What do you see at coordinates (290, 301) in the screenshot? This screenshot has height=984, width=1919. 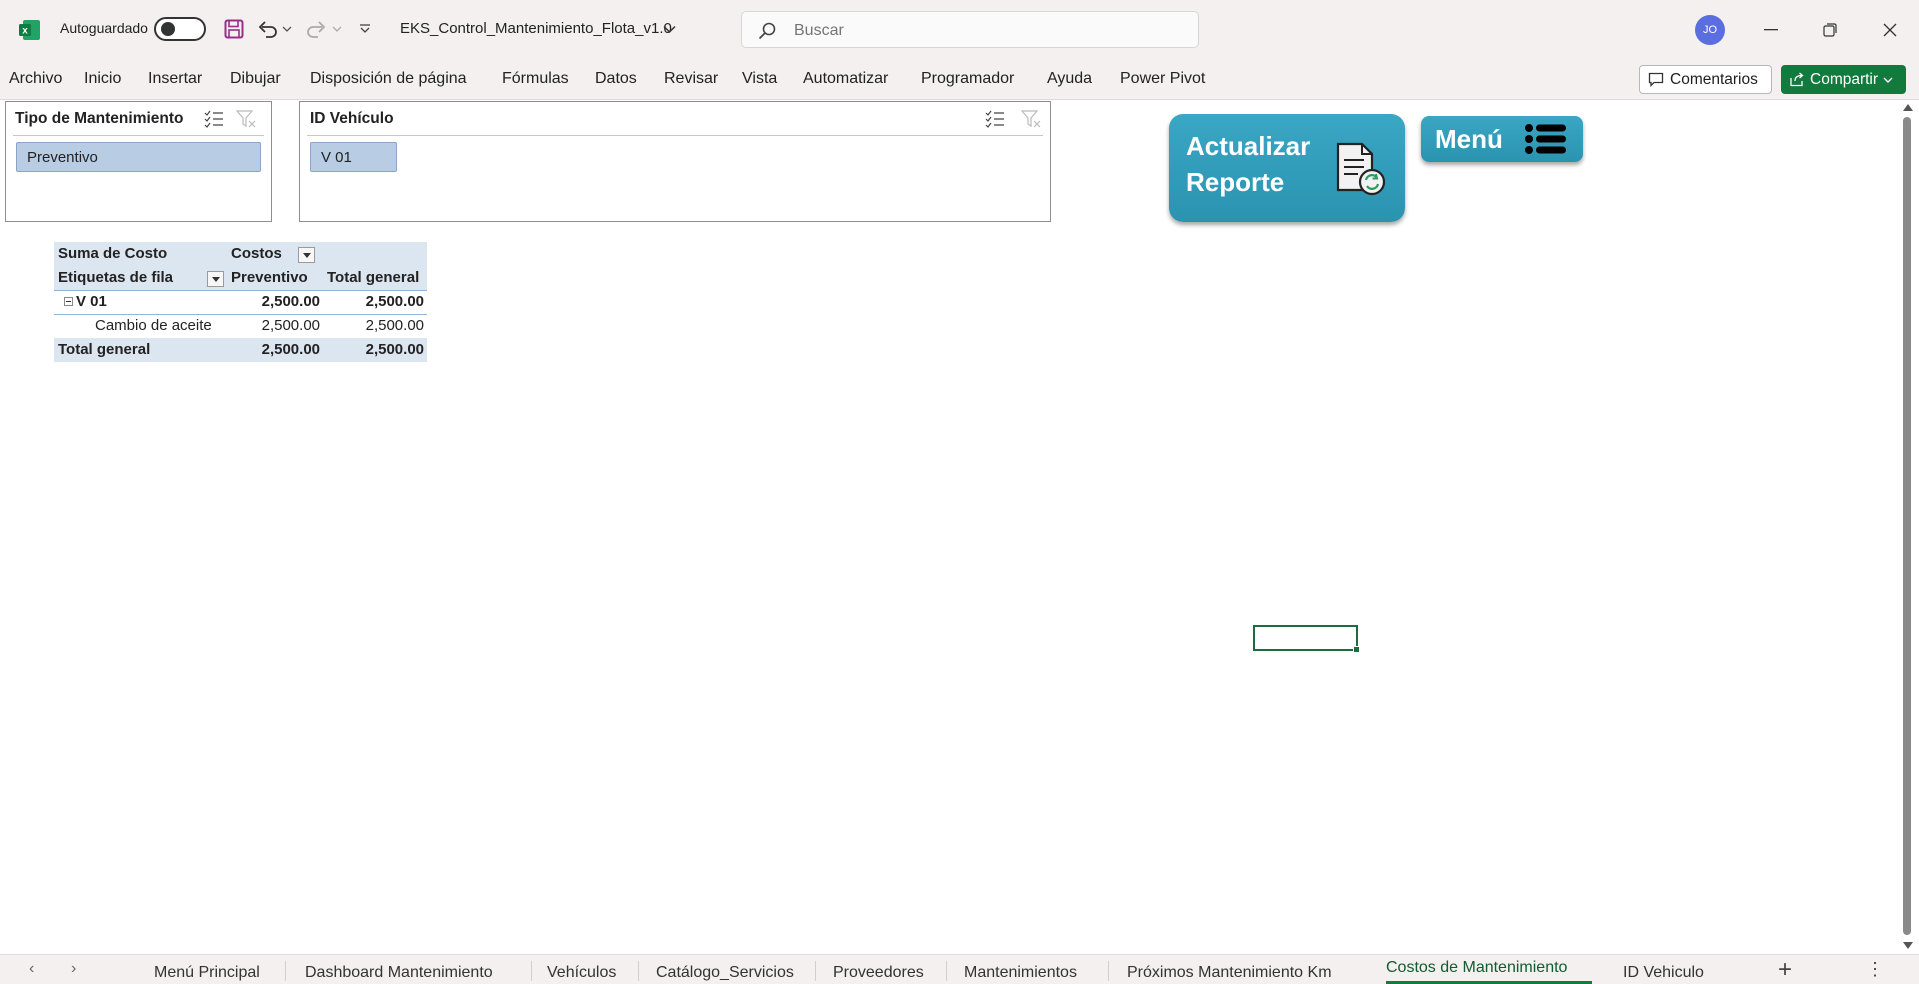 I see `pivot-group-value-1: 2,500.00` at bounding box center [290, 301].